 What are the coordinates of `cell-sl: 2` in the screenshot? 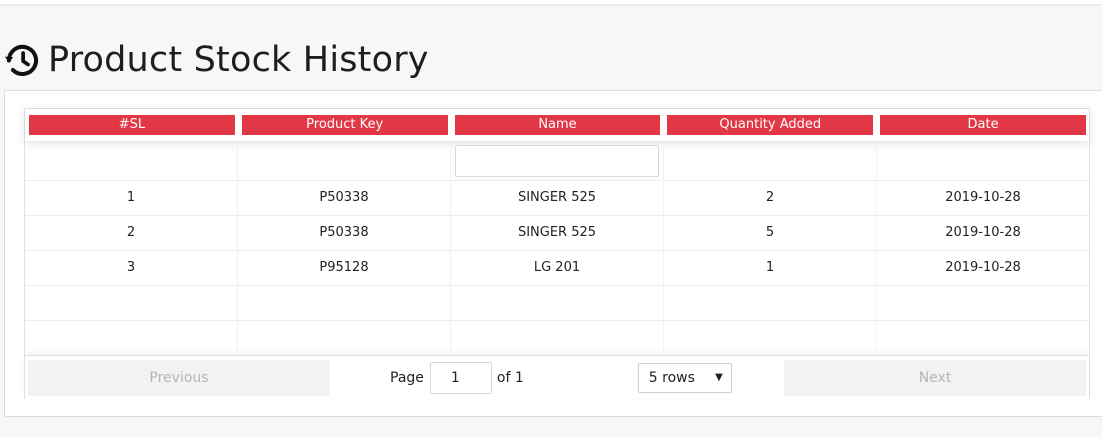 It's located at (131, 233).